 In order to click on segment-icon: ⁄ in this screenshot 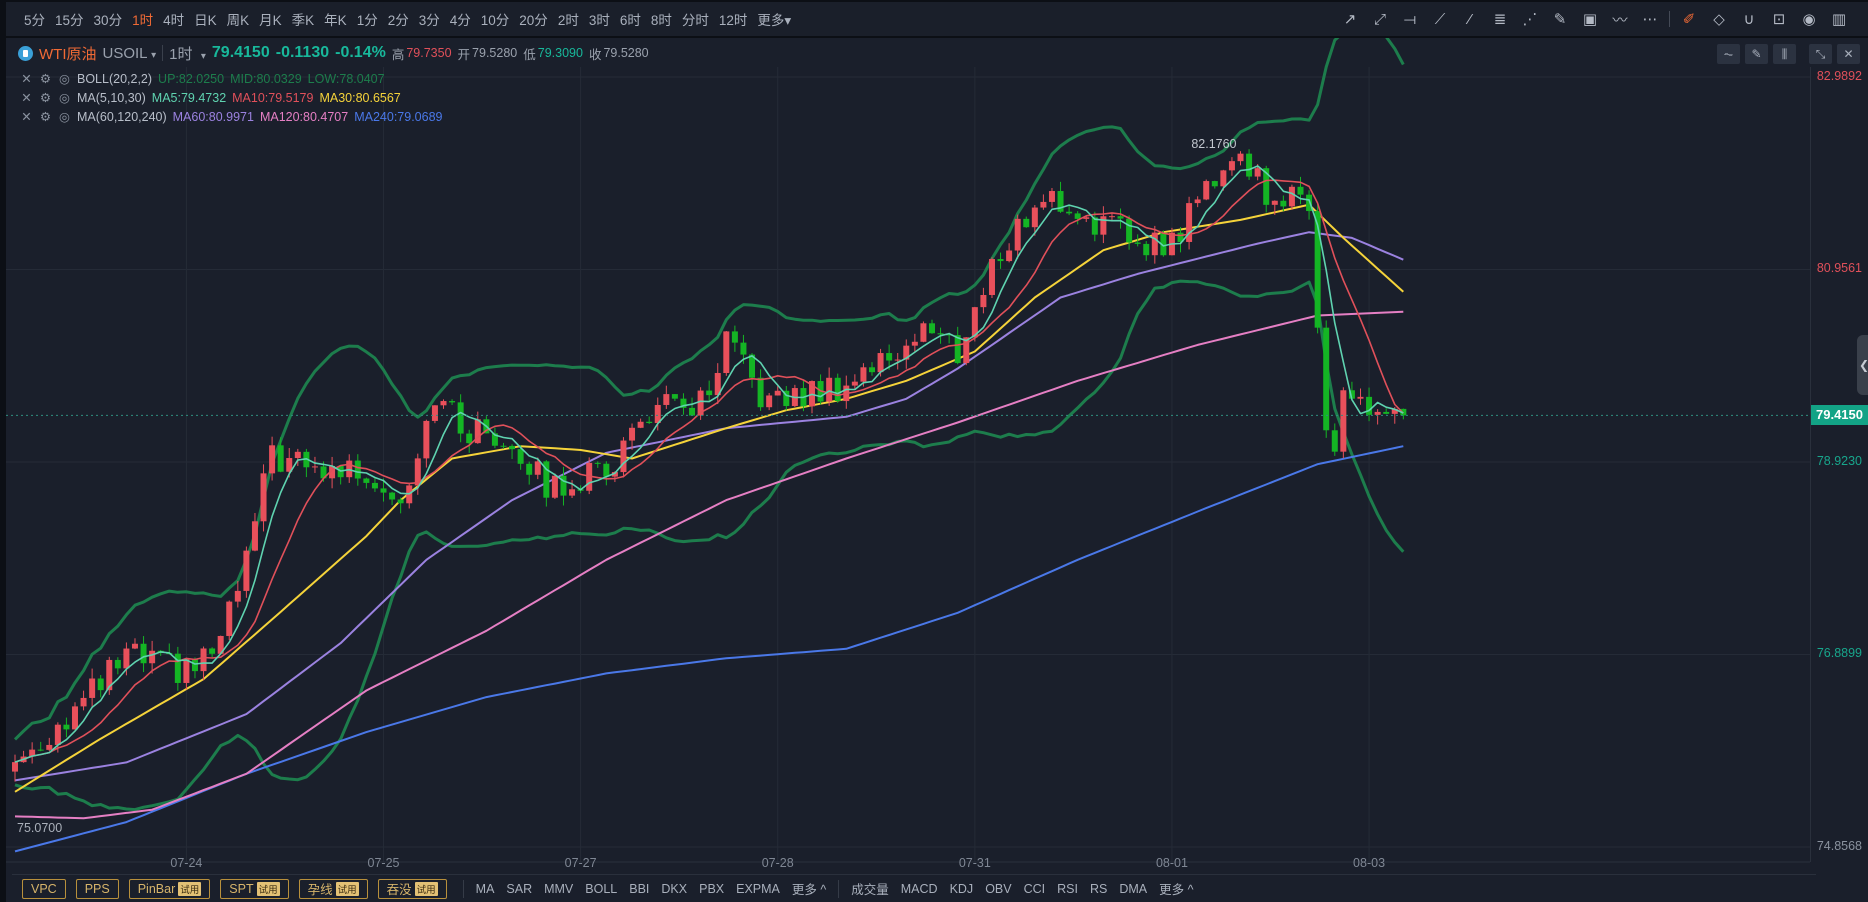, I will do `click(1470, 19)`.